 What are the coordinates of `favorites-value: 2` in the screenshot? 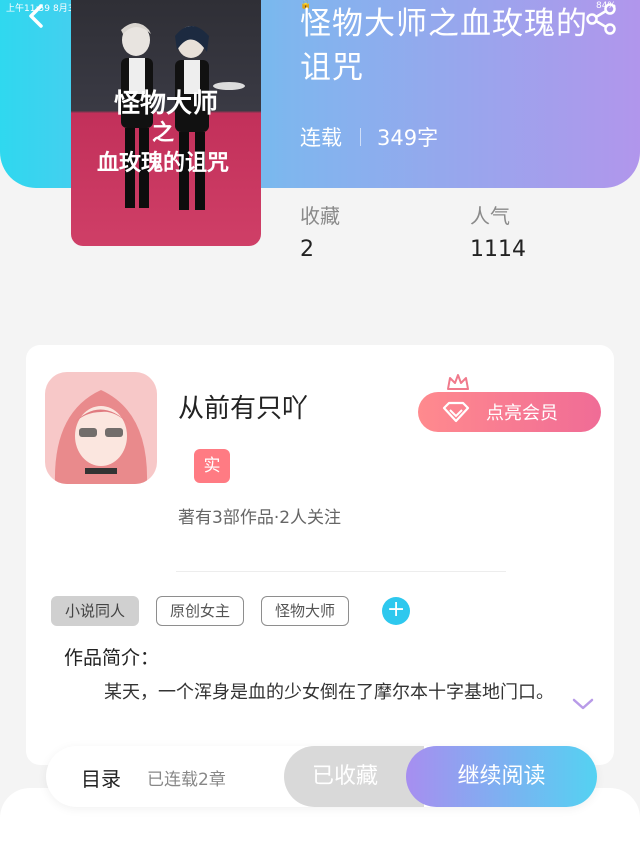 It's located at (307, 249).